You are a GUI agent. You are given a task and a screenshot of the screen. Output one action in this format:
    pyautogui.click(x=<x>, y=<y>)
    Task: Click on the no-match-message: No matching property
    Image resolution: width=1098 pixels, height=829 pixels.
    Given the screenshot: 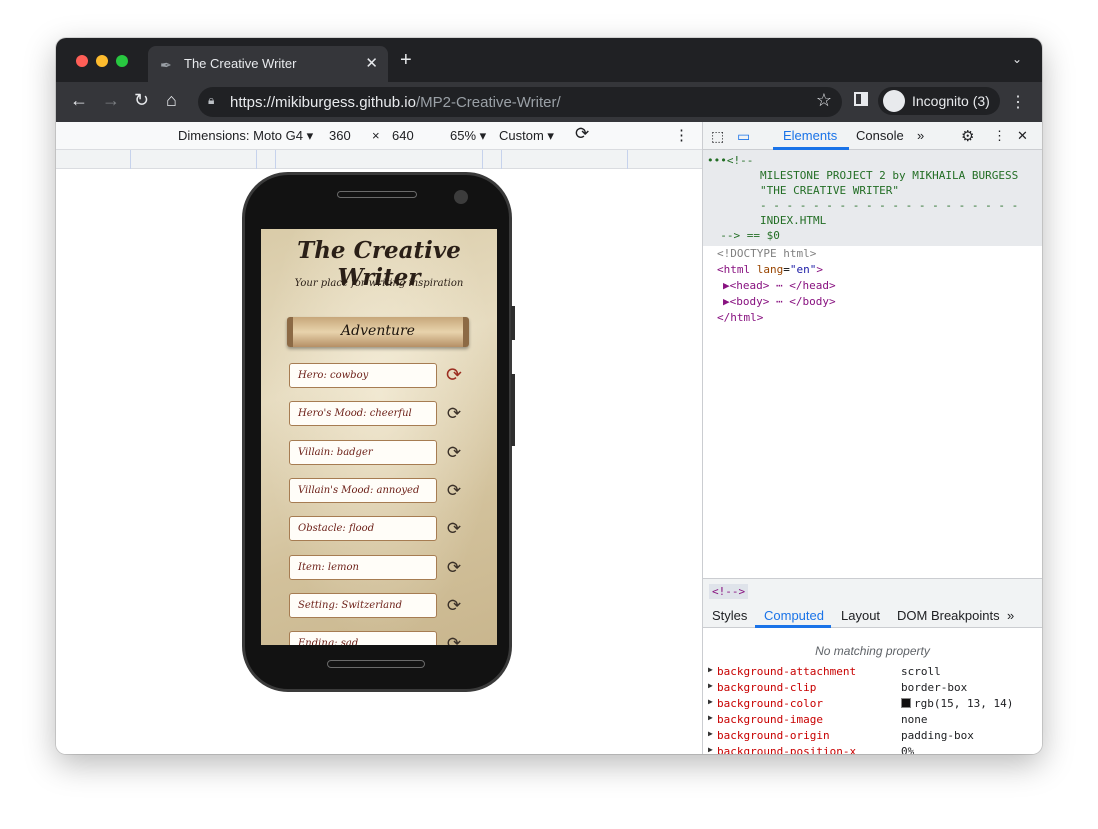 What is the action you would take?
    pyautogui.click(x=872, y=651)
    